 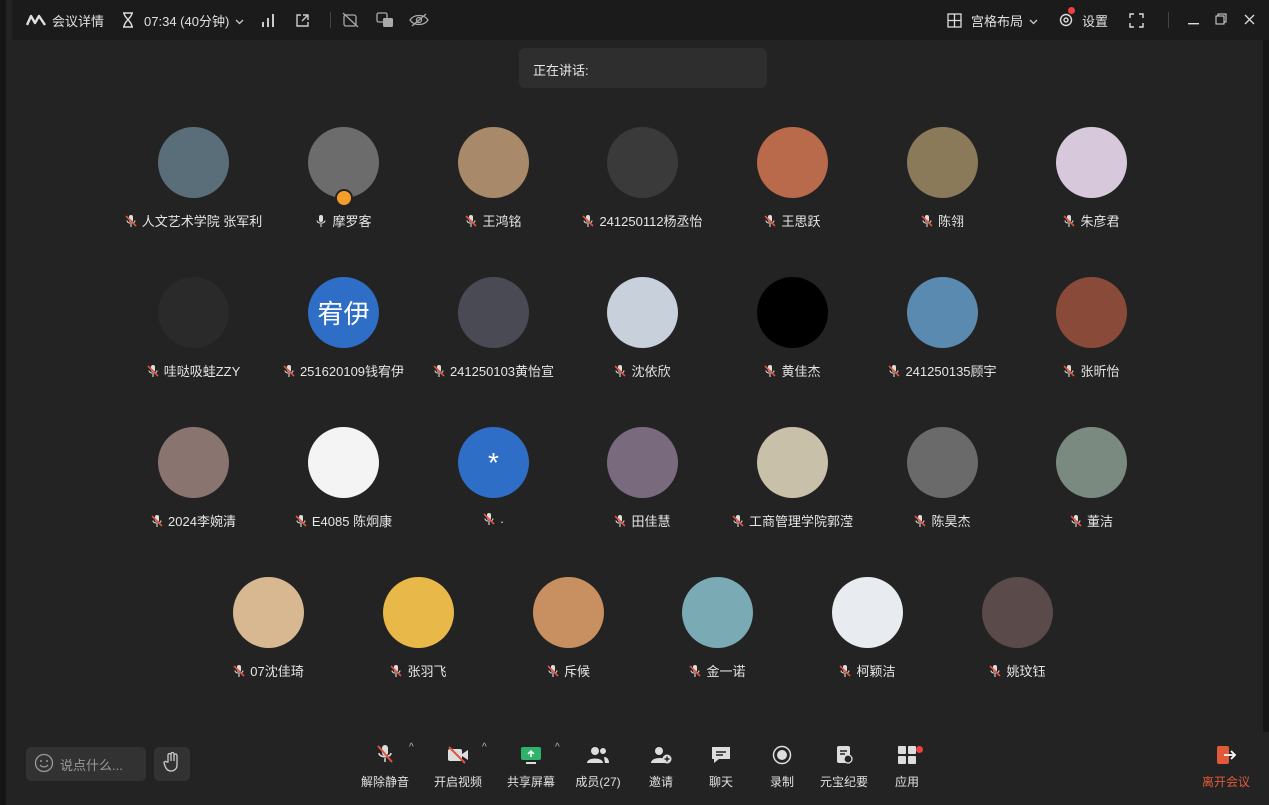 I want to click on minutes-button: 元宝纪要, so click(x=844, y=768).